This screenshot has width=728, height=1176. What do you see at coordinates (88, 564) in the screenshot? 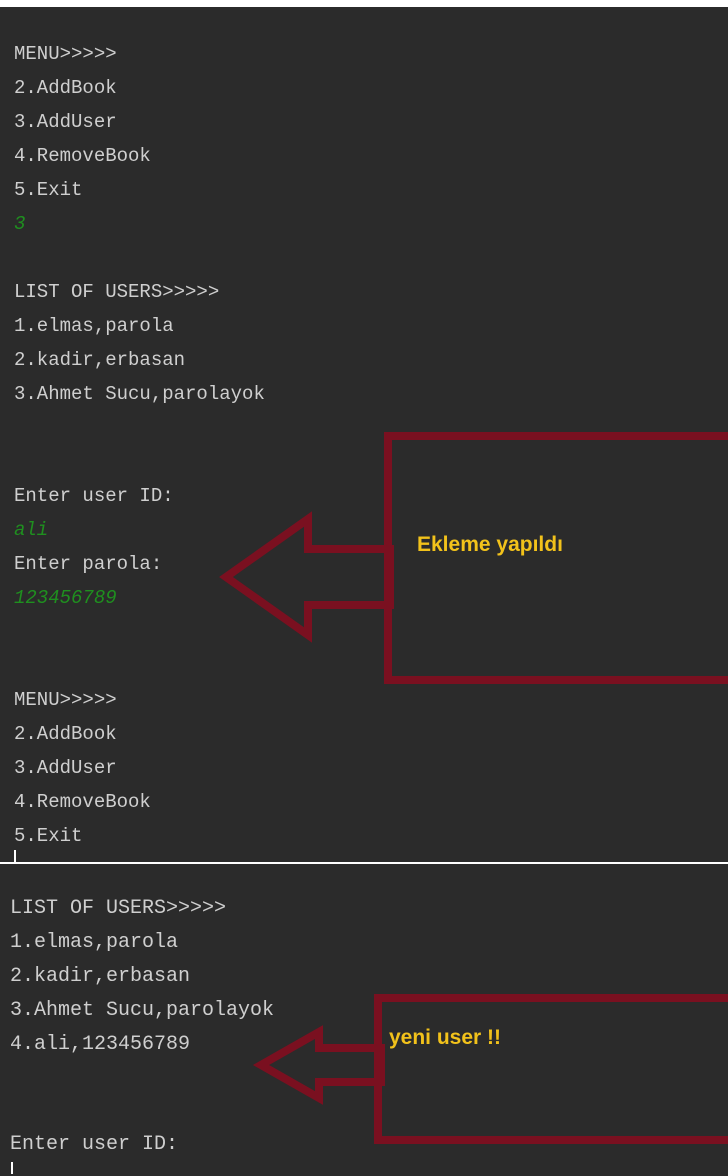
I see `prompt-parola: Enter parola:` at bounding box center [88, 564].